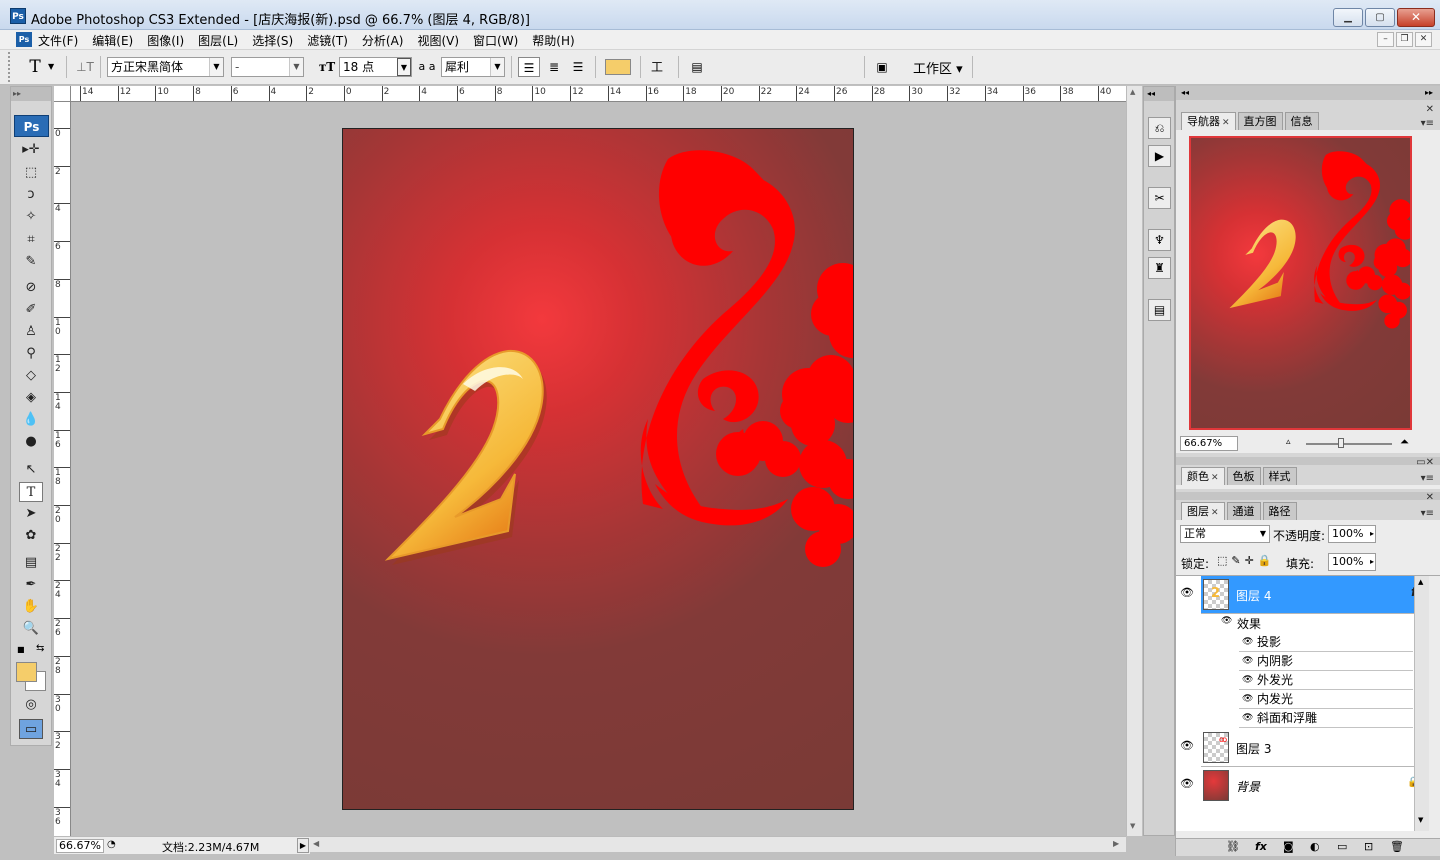 This screenshot has width=1440, height=860. What do you see at coordinates (31, 94) in the screenshot?
I see `toolbox-collapse: ▸▸` at bounding box center [31, 94].